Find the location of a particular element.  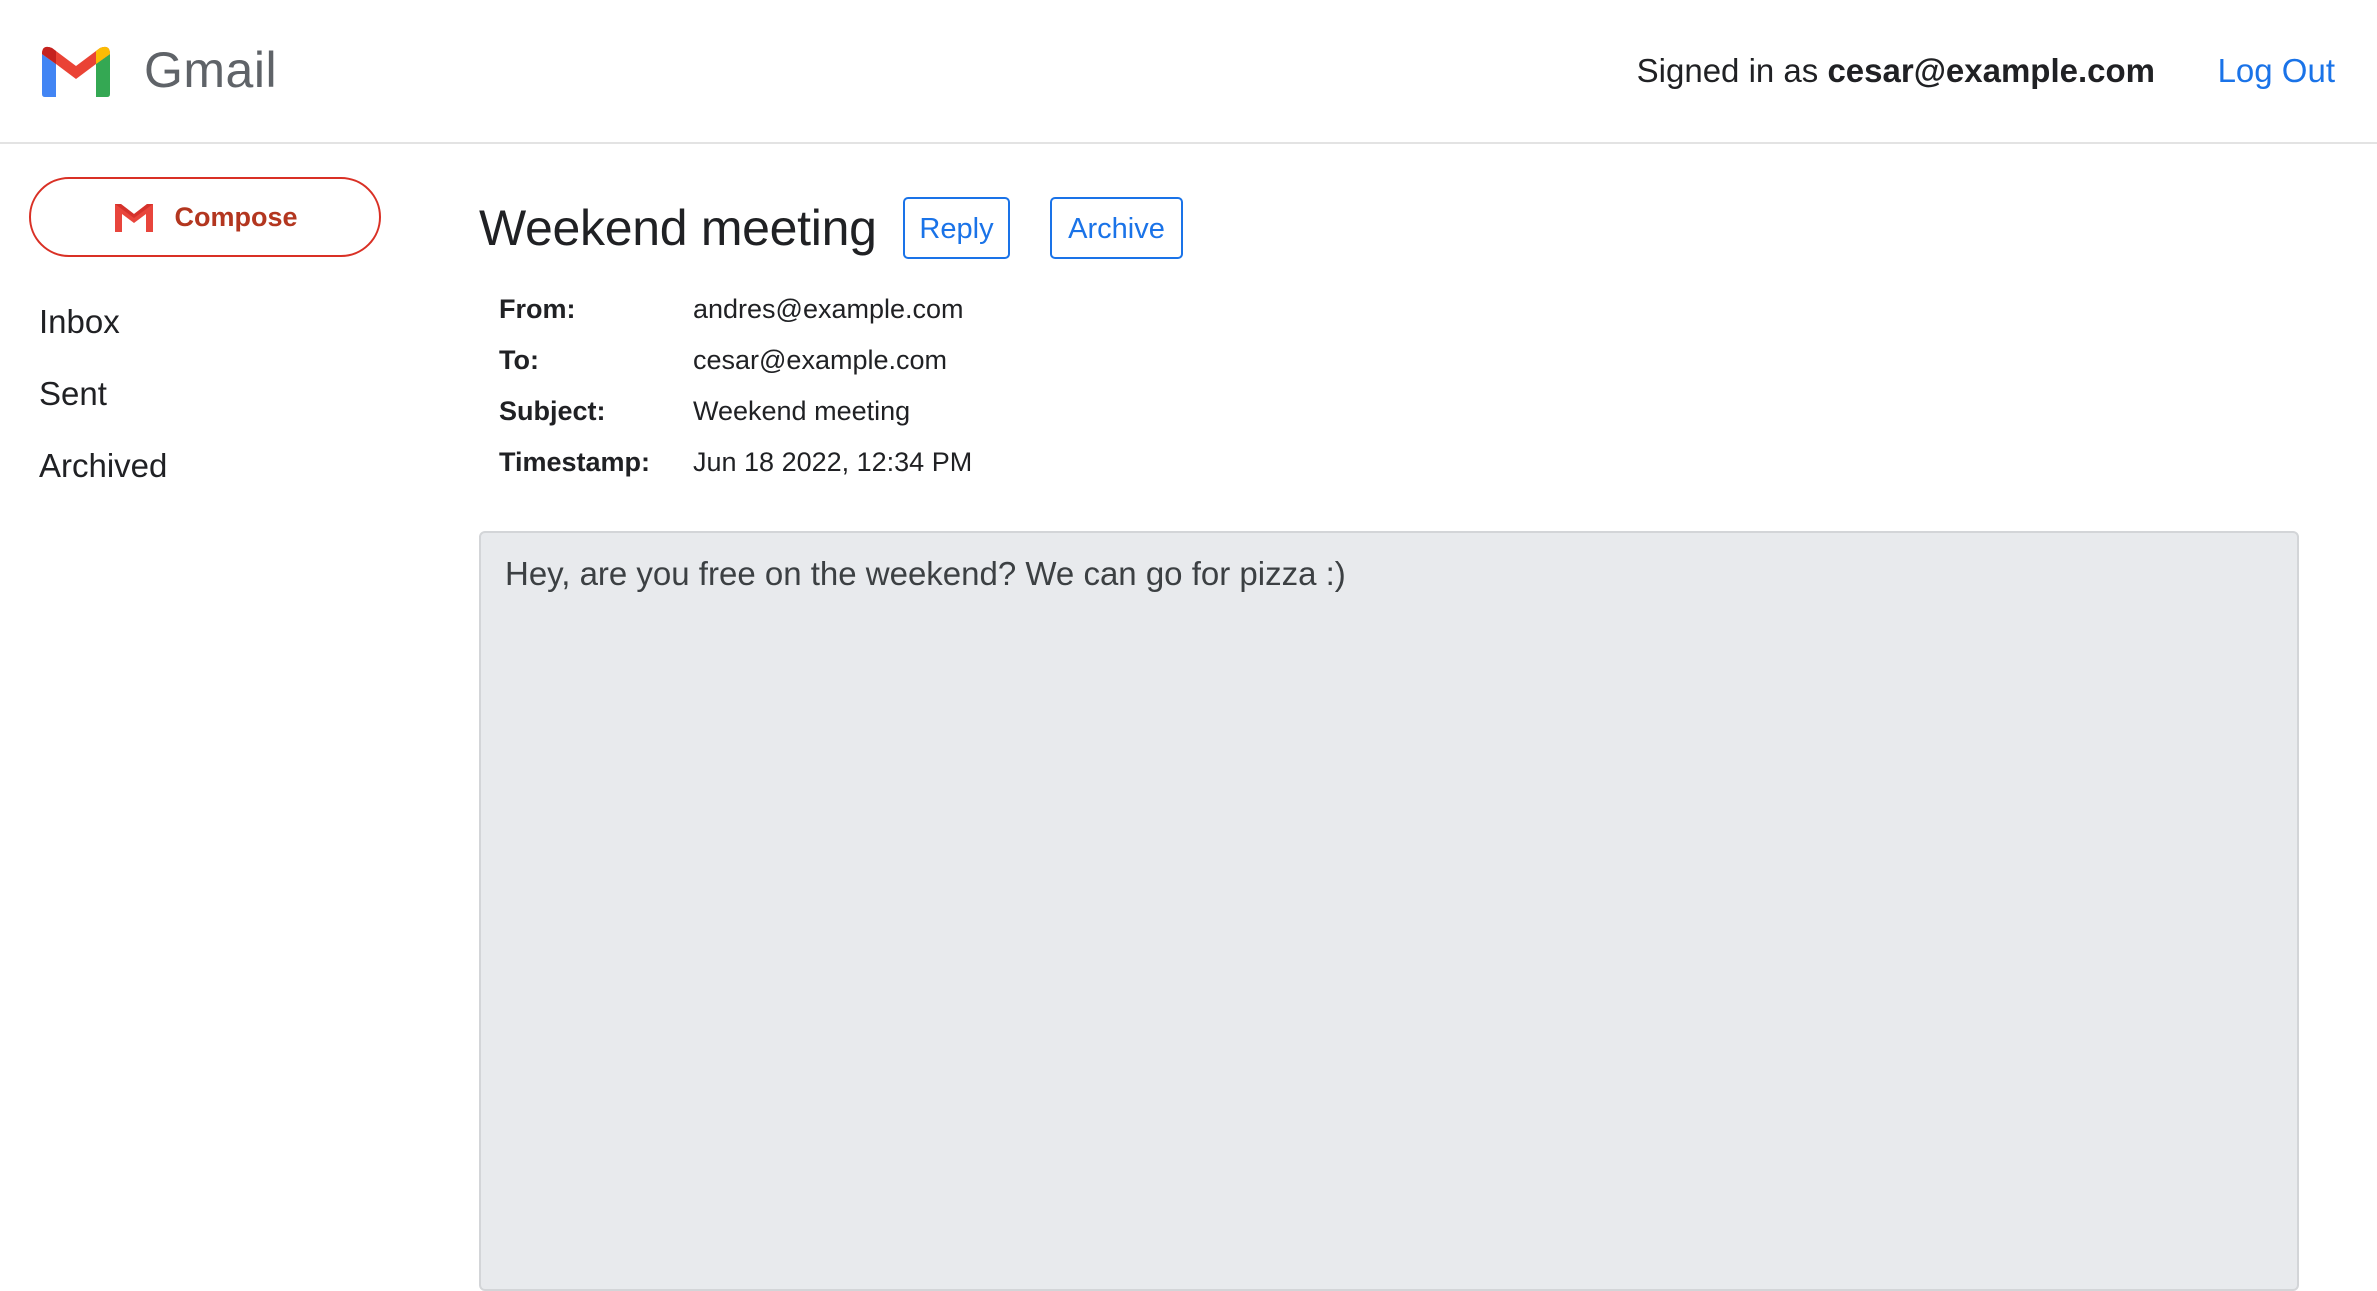

from-value: andres@example.com is located at coordinates (828, 309).